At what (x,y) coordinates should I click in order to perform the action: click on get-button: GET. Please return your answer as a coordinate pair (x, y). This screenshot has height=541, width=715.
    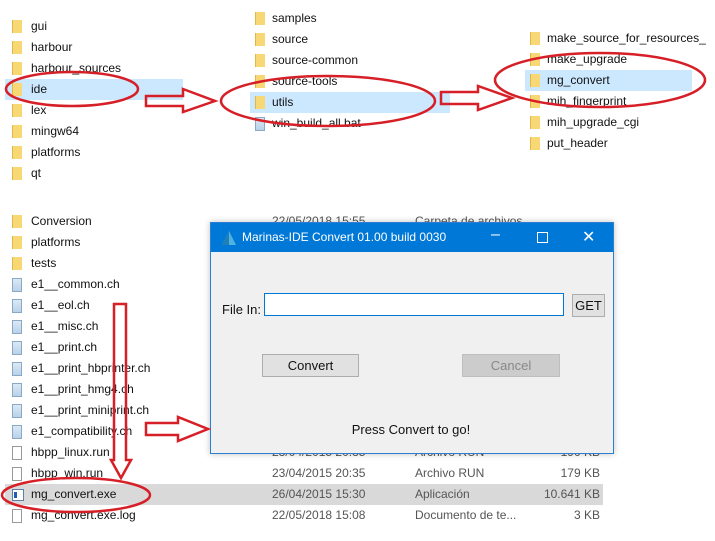
    Looking at the image, I should click on (588, 305).